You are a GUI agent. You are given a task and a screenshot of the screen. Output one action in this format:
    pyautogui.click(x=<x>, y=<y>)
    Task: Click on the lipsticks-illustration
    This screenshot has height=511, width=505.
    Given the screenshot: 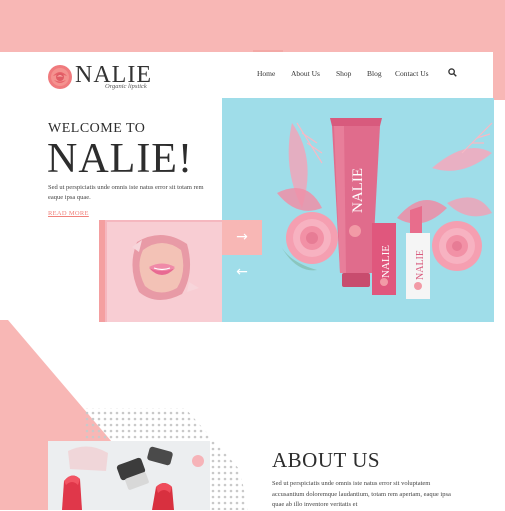 What is the action you would take?
    pyautogui.click(x=129, y=475)
    